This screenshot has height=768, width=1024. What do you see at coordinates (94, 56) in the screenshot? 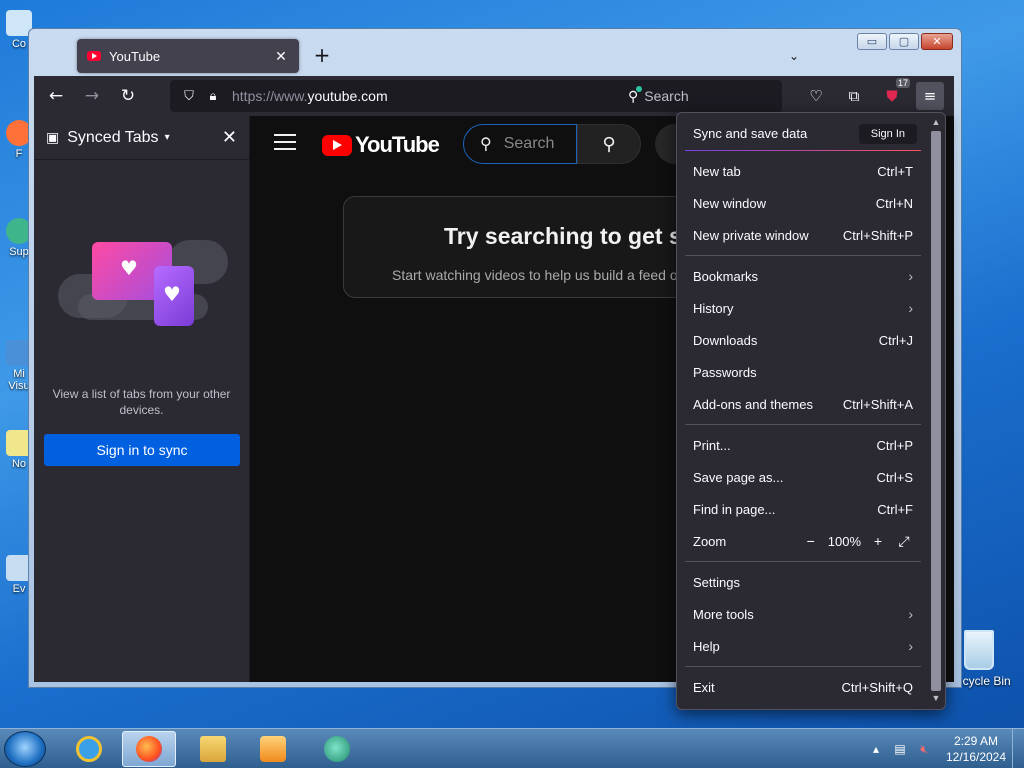
I see `youtube-favicon-icon` at bounding box center [94, 56].